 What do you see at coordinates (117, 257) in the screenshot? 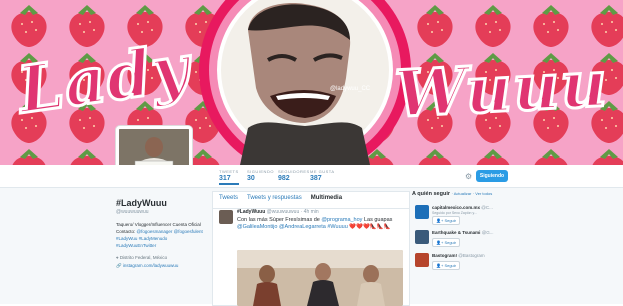
I see `map-pin-icon: ⌖` at bounding box center [117, 257].